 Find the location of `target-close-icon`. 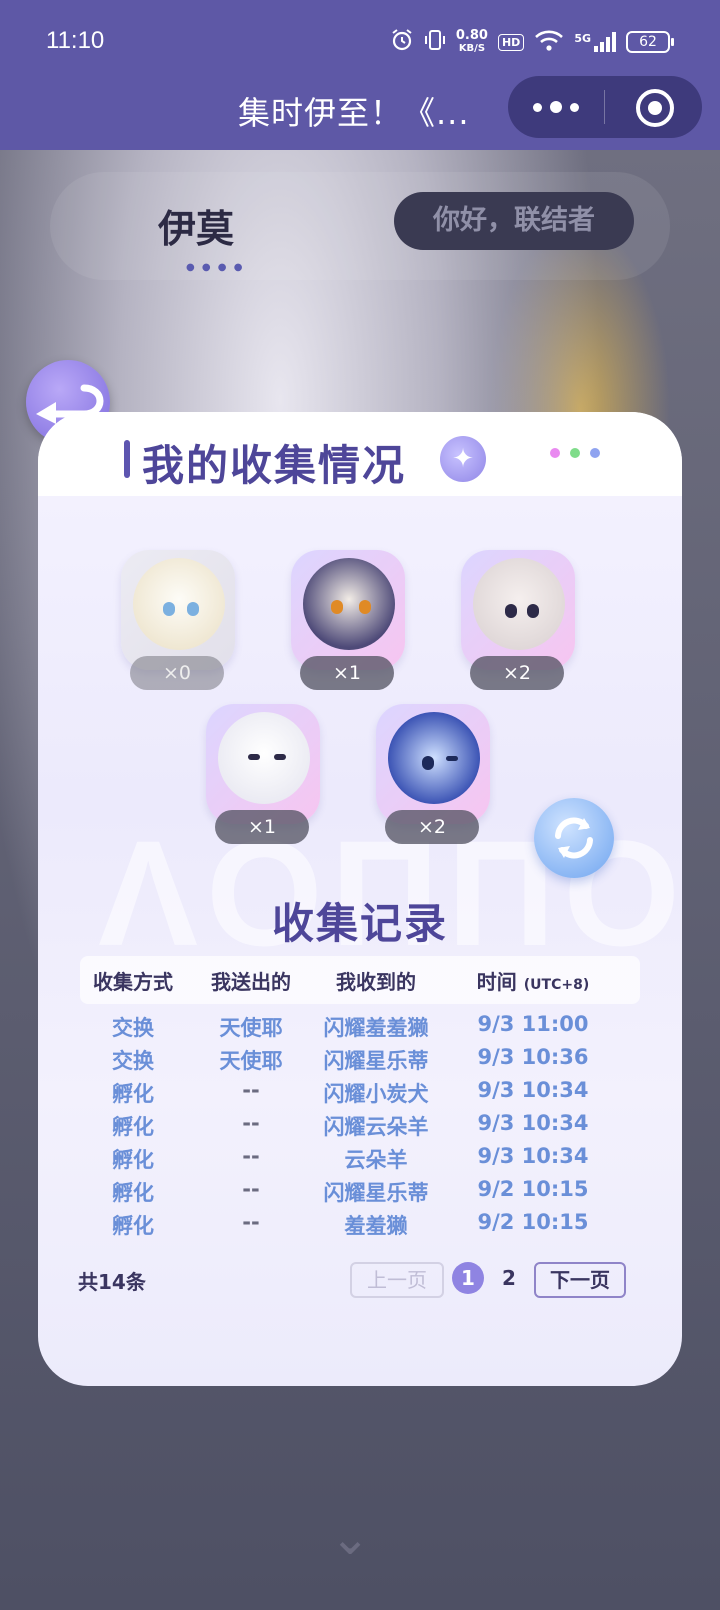

target-close-icon is located at coordinates (655, 108).